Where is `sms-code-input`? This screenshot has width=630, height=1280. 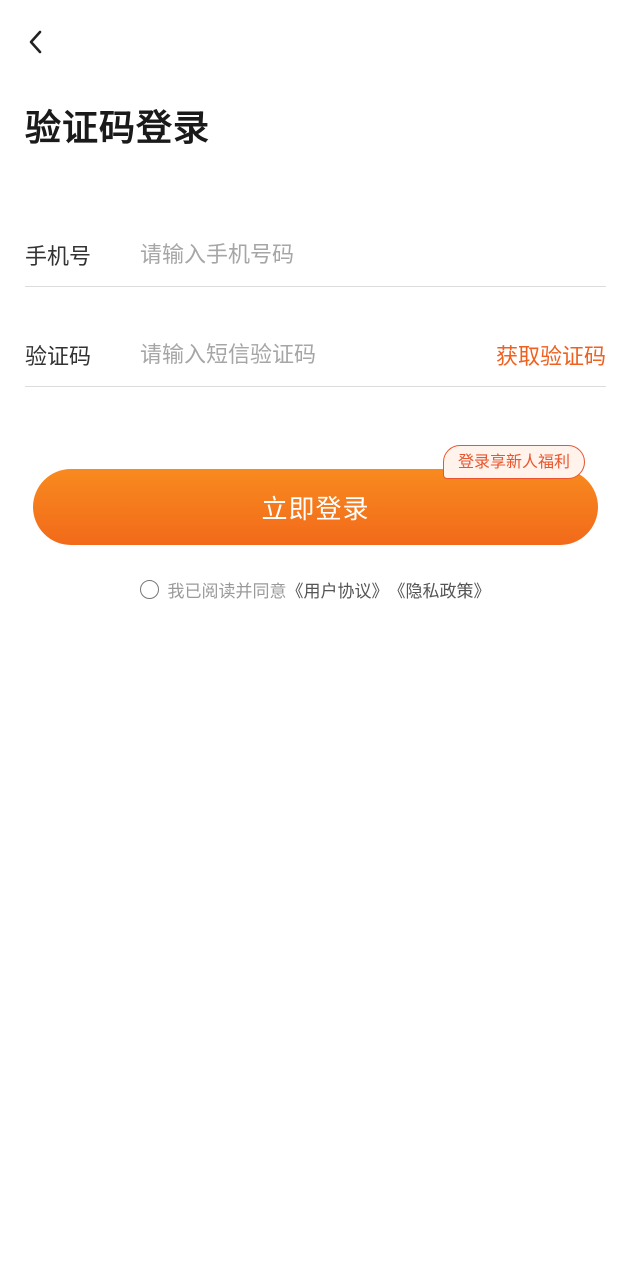
sms-code-input is located at coordinates (318, 355).